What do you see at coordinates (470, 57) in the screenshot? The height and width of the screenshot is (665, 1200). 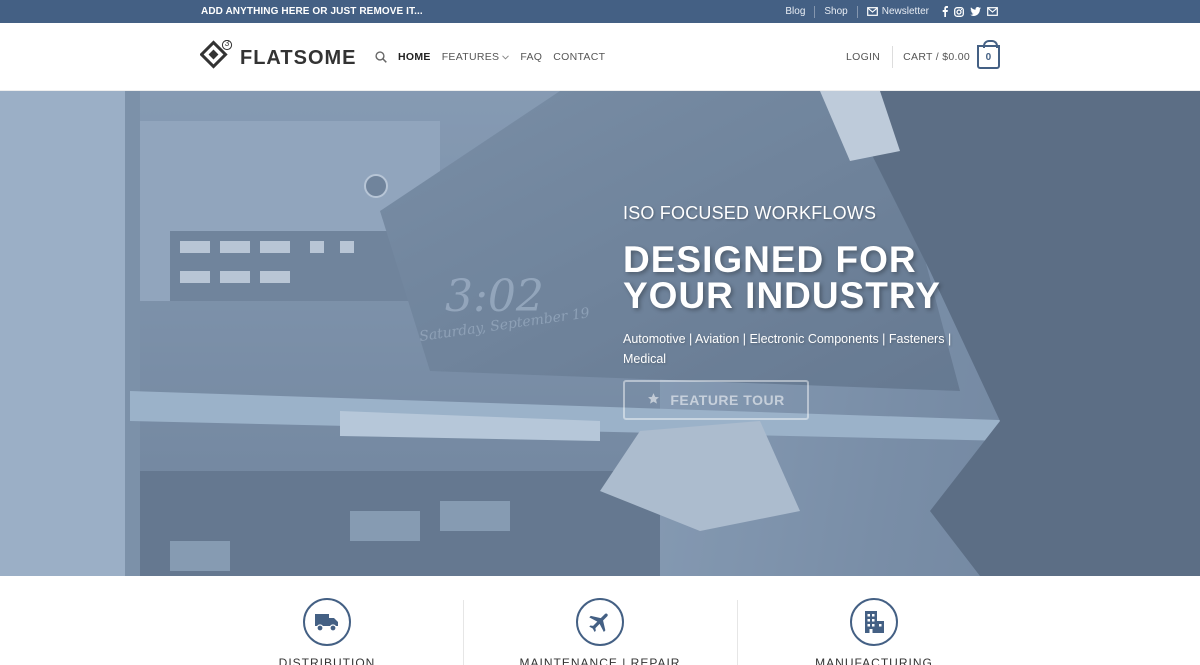 I see `nav-features-label: FEATURES` at bounding box center [470, 57].